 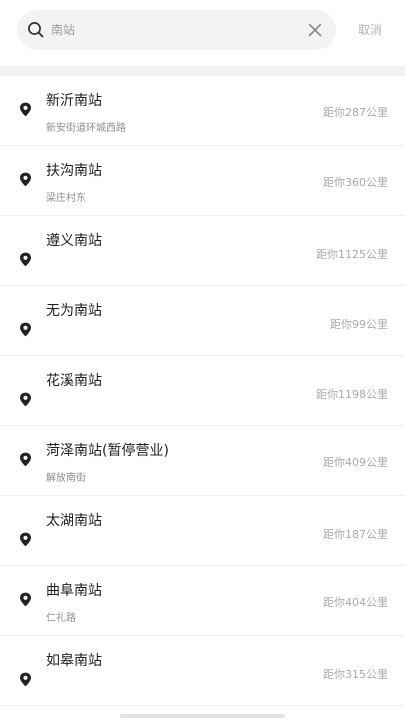 What do you see at coordinates (355, 602) in the screenshot?
I see `station-distance: 距你404公里` at bounding box center [355, 602].